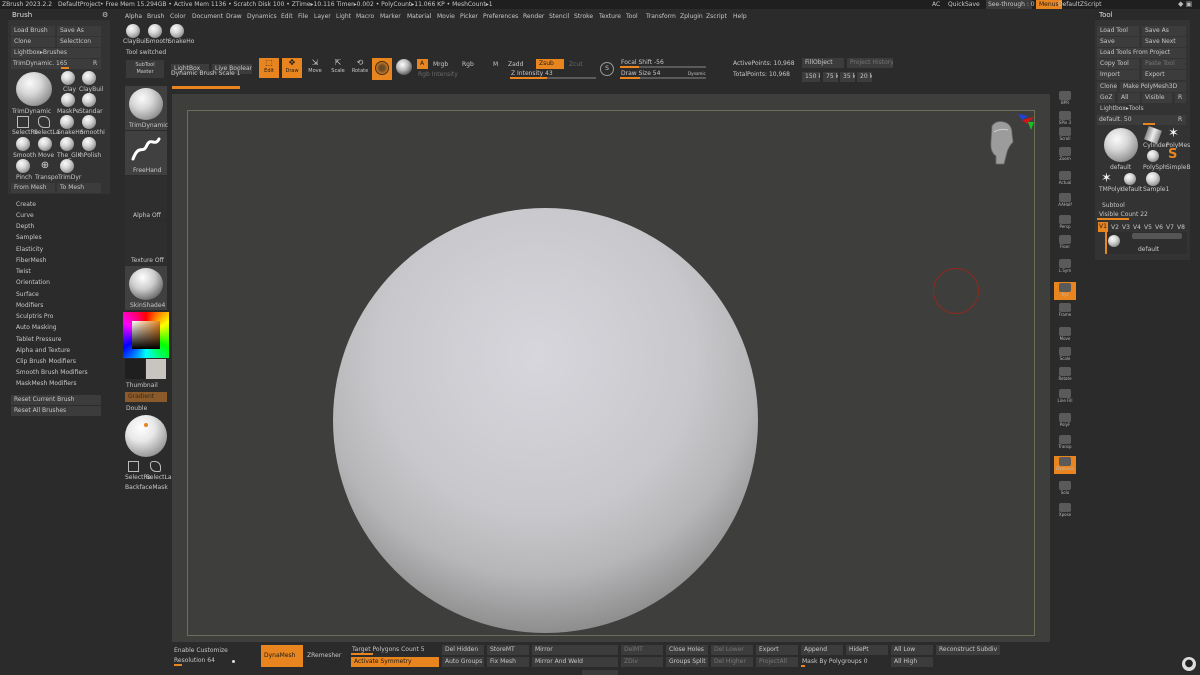 The height and width of the screenshot is (675, 1200). What do you see at coordinates (1065, 397) in the screenshot?
I see `right-shelf-line-fill-button: Line Fill` at bounding box center [1065, 397].